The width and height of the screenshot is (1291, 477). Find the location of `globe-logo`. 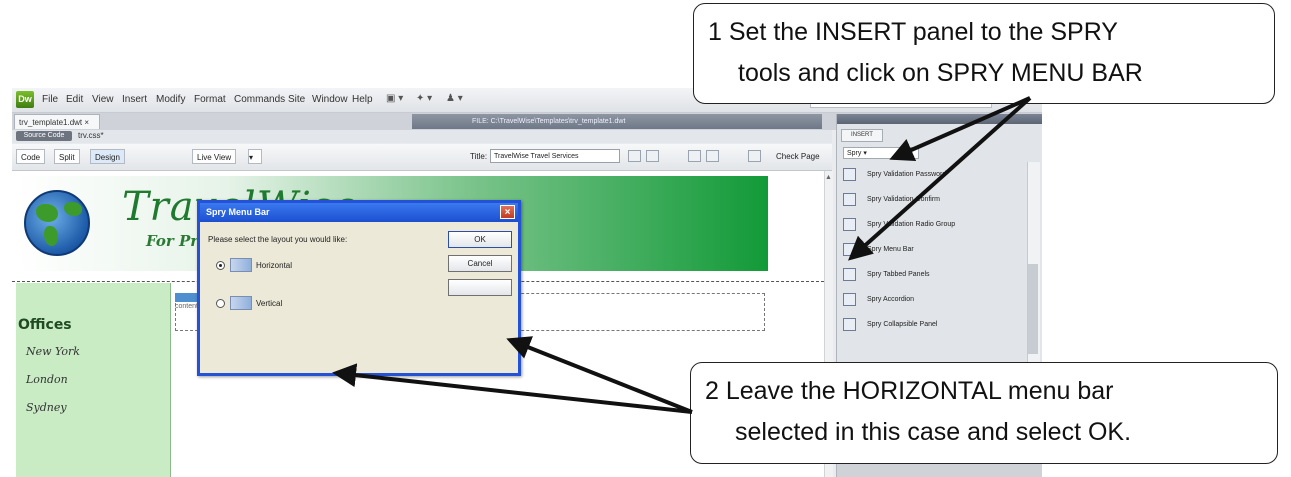

globe-logo is located at coordinates (57, 223).